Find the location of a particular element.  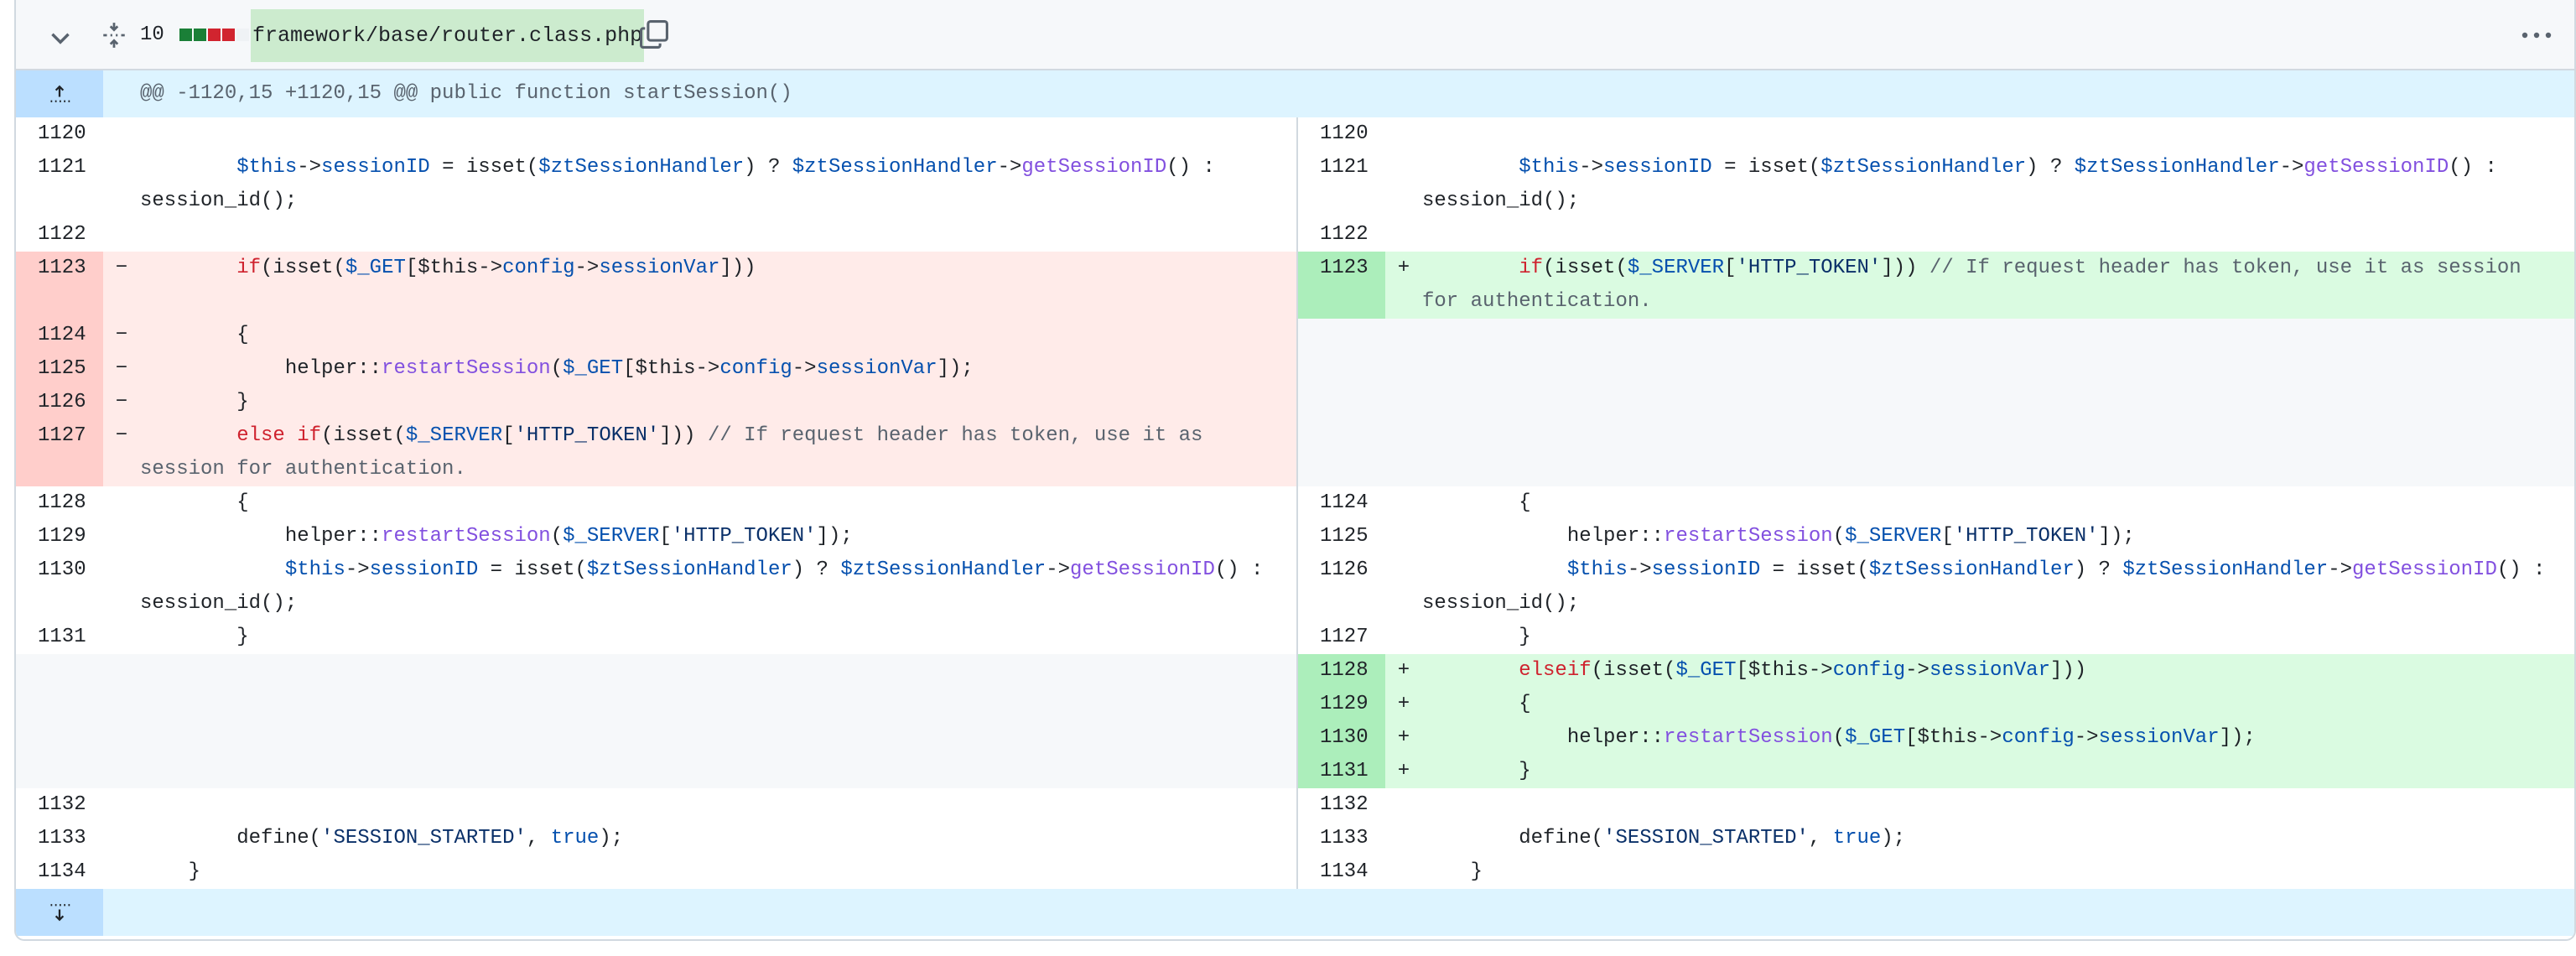

code-token: } is located at coordinates (242, 402).